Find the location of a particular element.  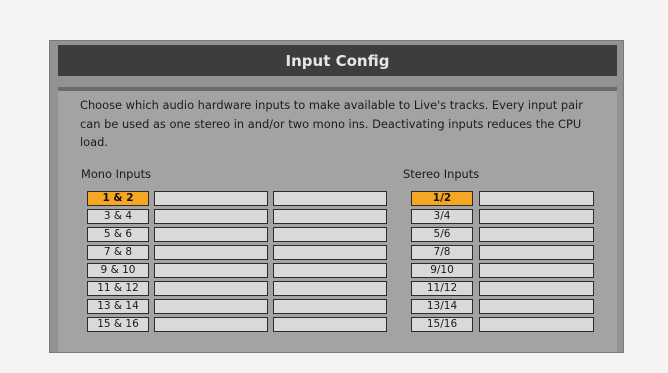

stereo-pair-toggle: 1/2 is located at coordinates (442, 198).